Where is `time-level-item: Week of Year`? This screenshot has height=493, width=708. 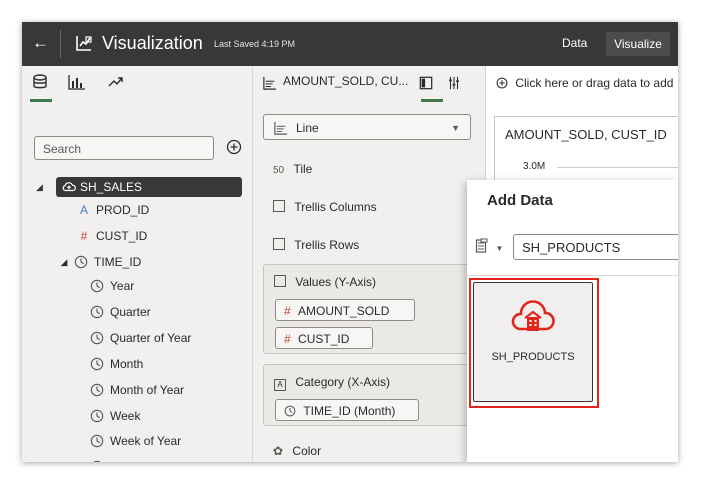
time-level-item: Week of Year is located at coordinates (165, 441).